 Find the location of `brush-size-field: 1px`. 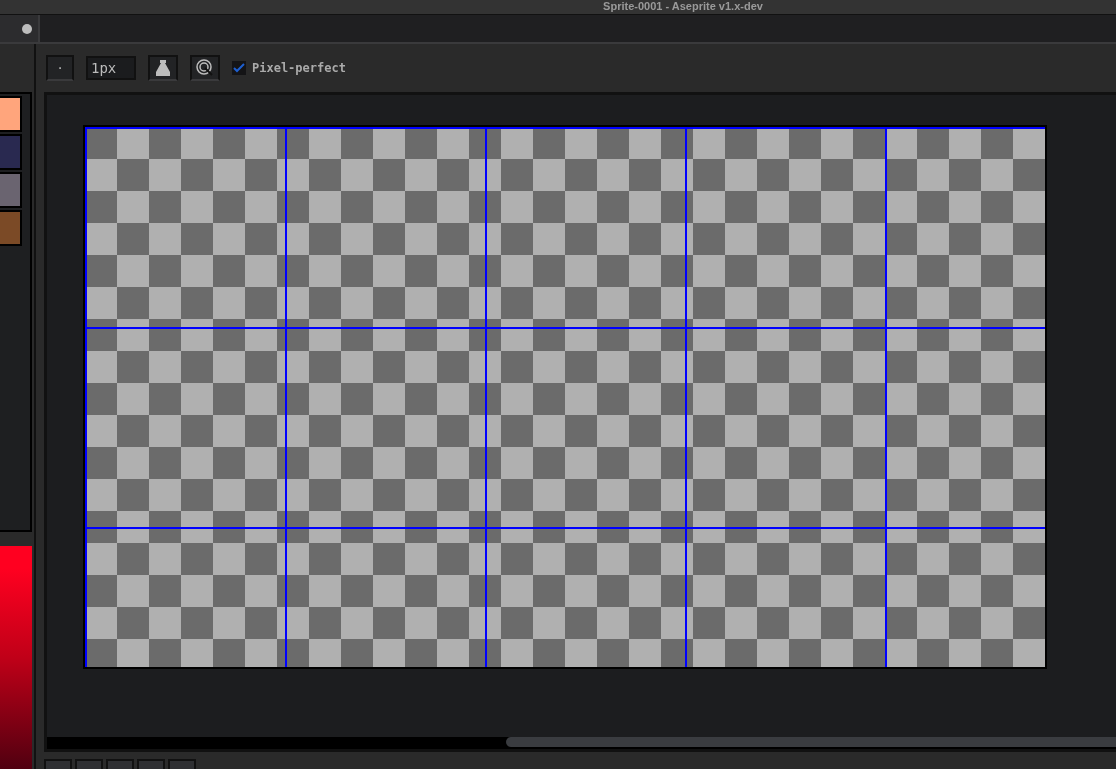

brush-size-field: 1px is located at coordinates (111, 68).